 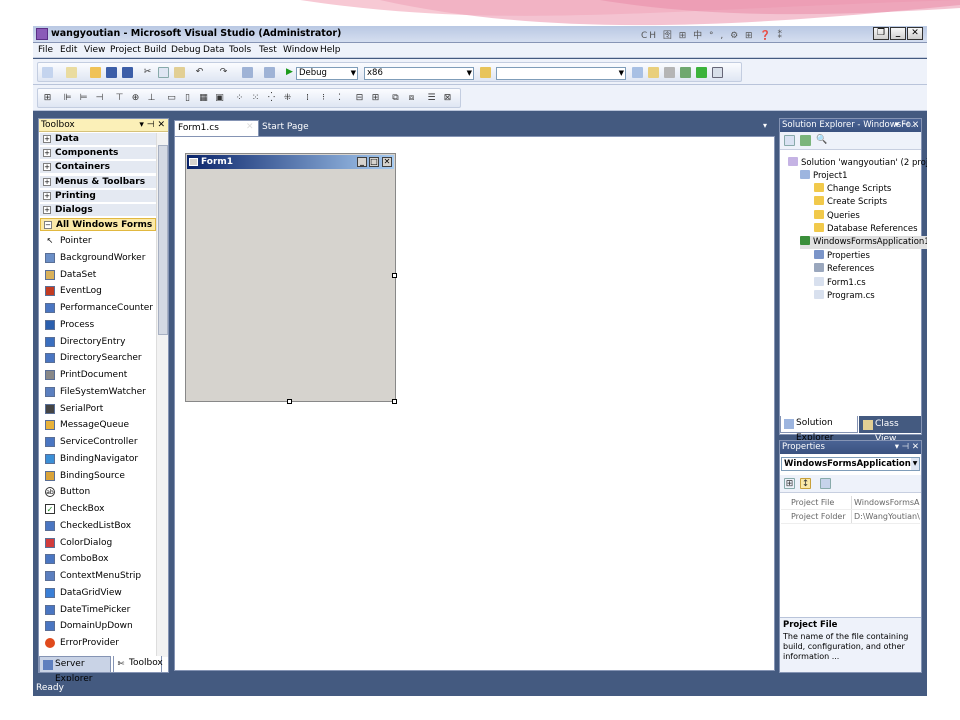 I want to click on toolbox-item-datagridview: DataGridView, so click(x=98, y=593).